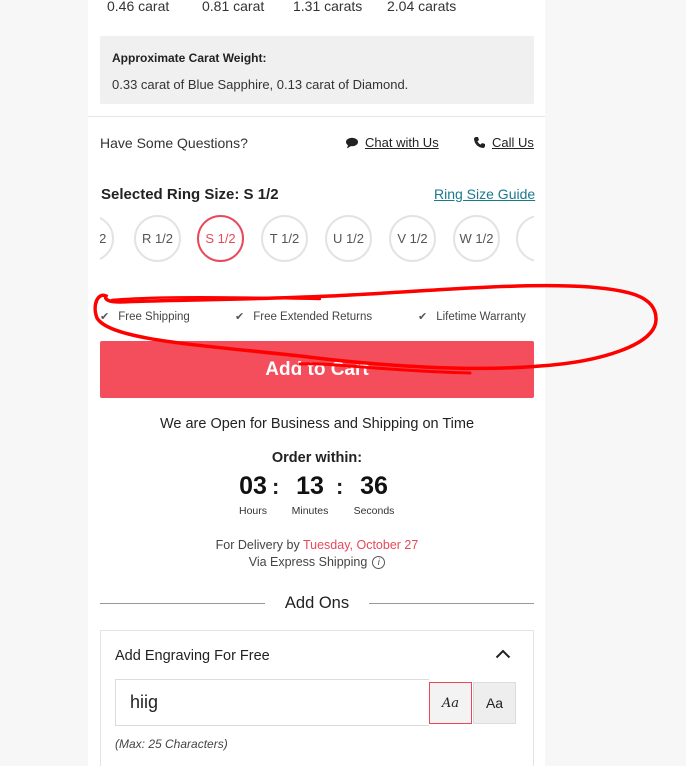 The height and width of the screenshot is (766, 686). I want to click on call-link: Call Us, so click(503, 142).